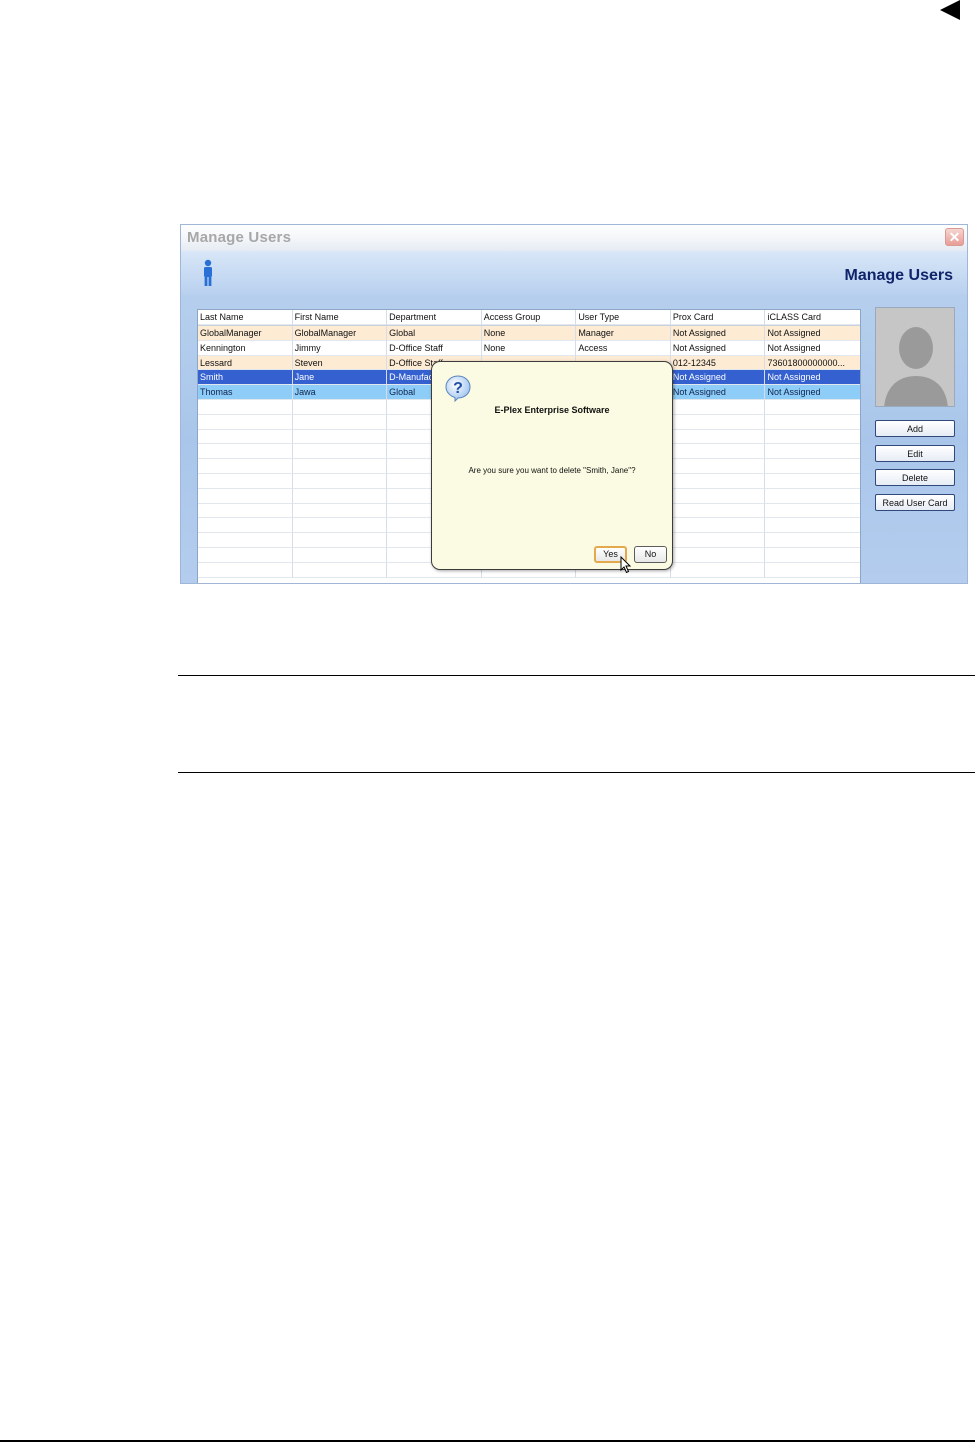 The height and width of the screenshot is (1443, 975). I want to click on no-button: No, so click(650, 554).